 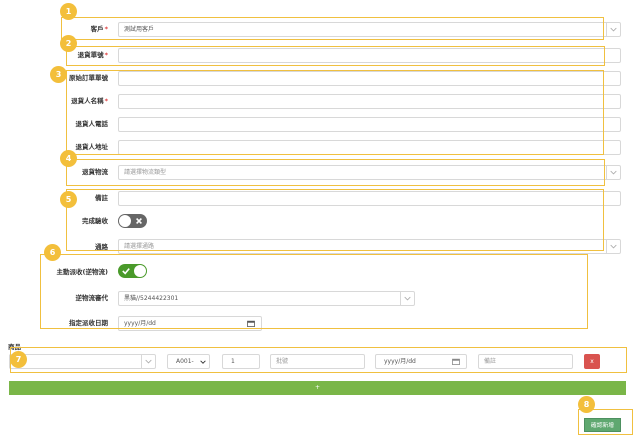 I want to click on unit-select: A001-, so click(x=188, y=361).